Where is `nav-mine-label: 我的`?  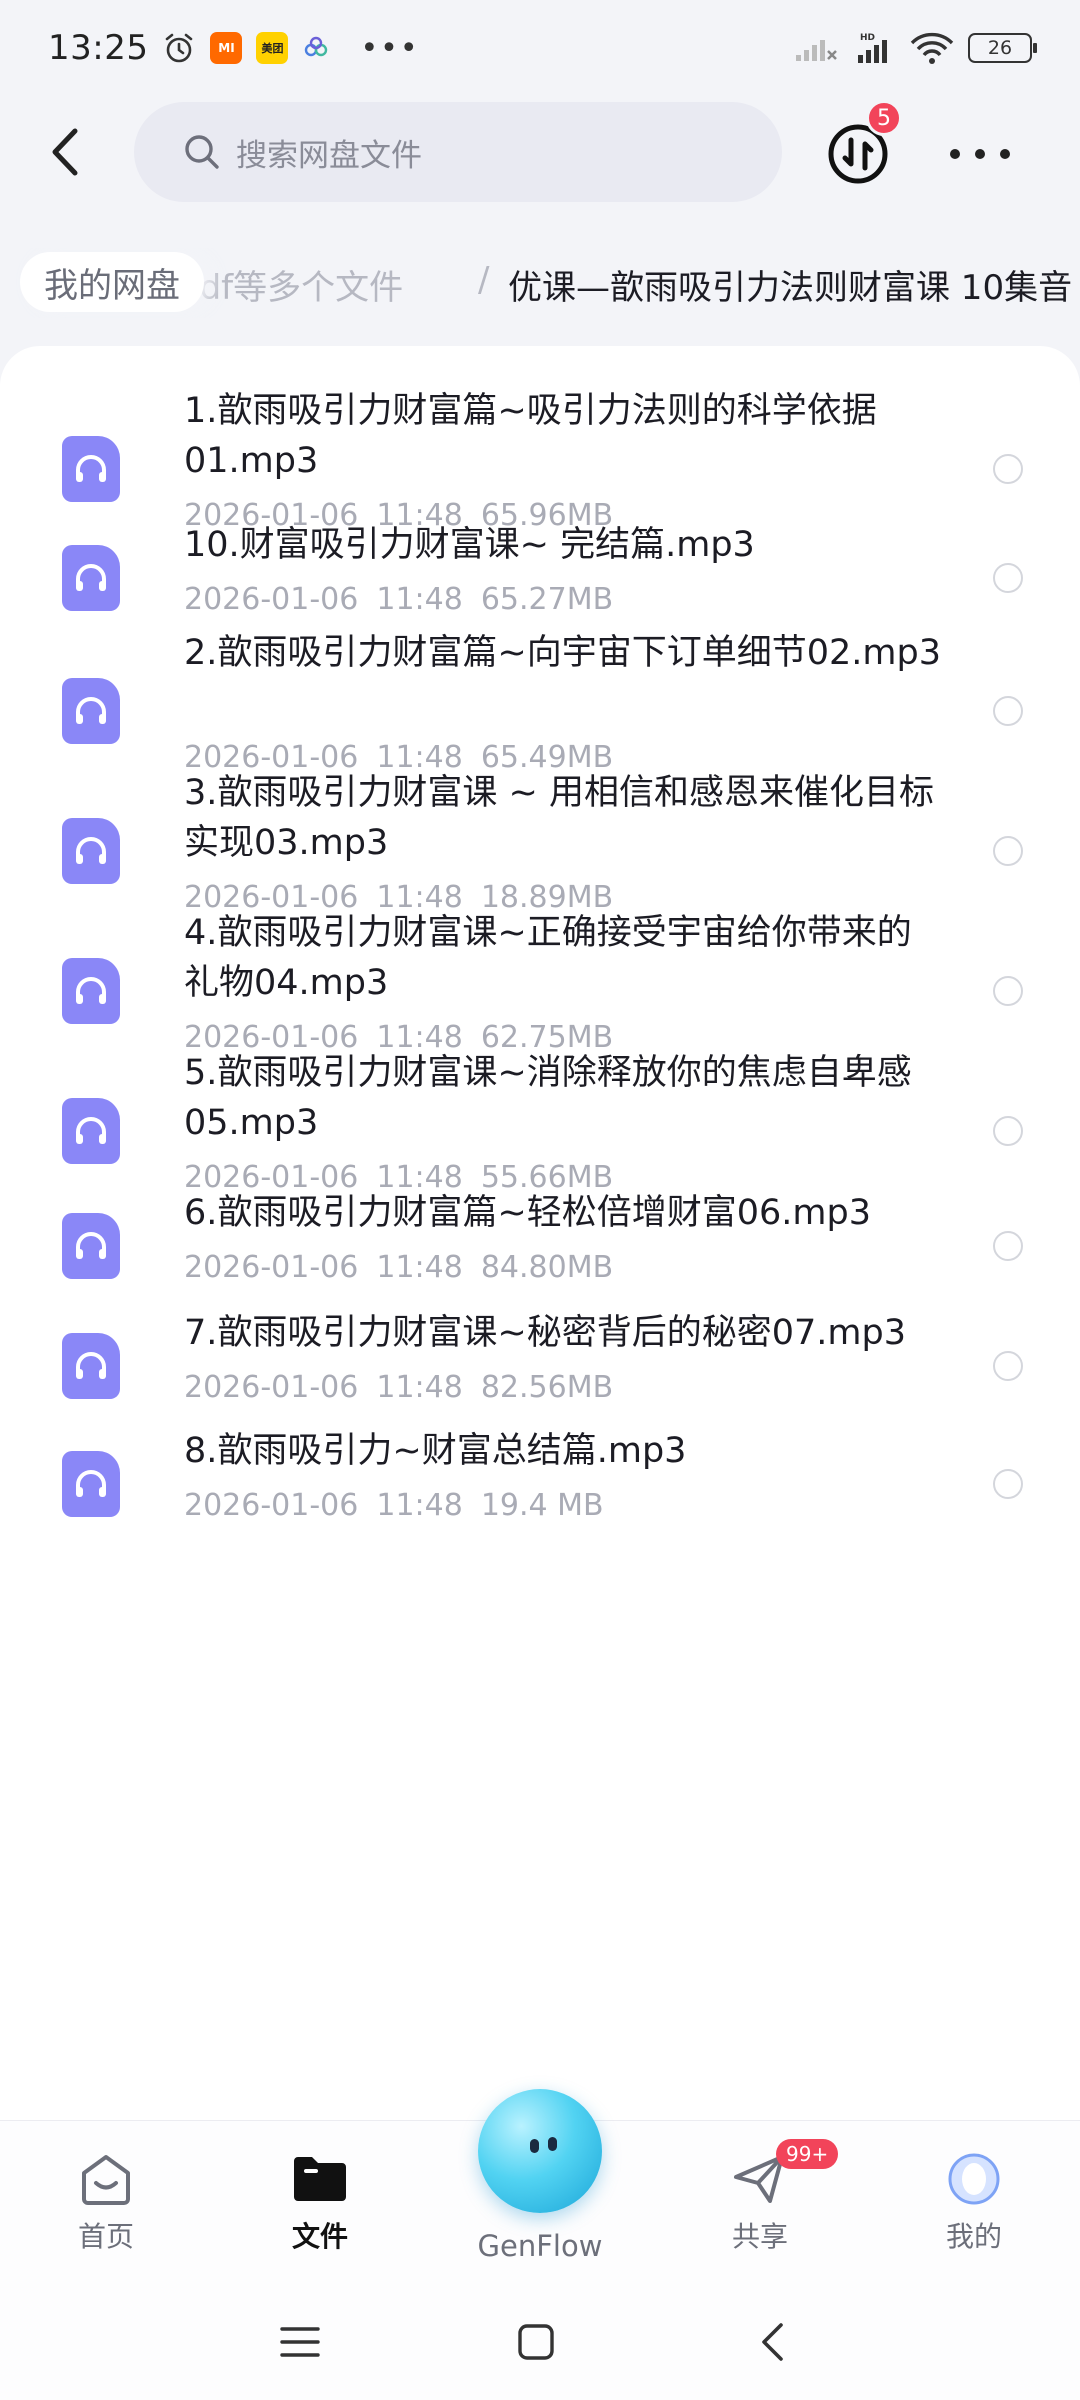
nav-mine-label: 我的 is located at coordinates (973, 2236).